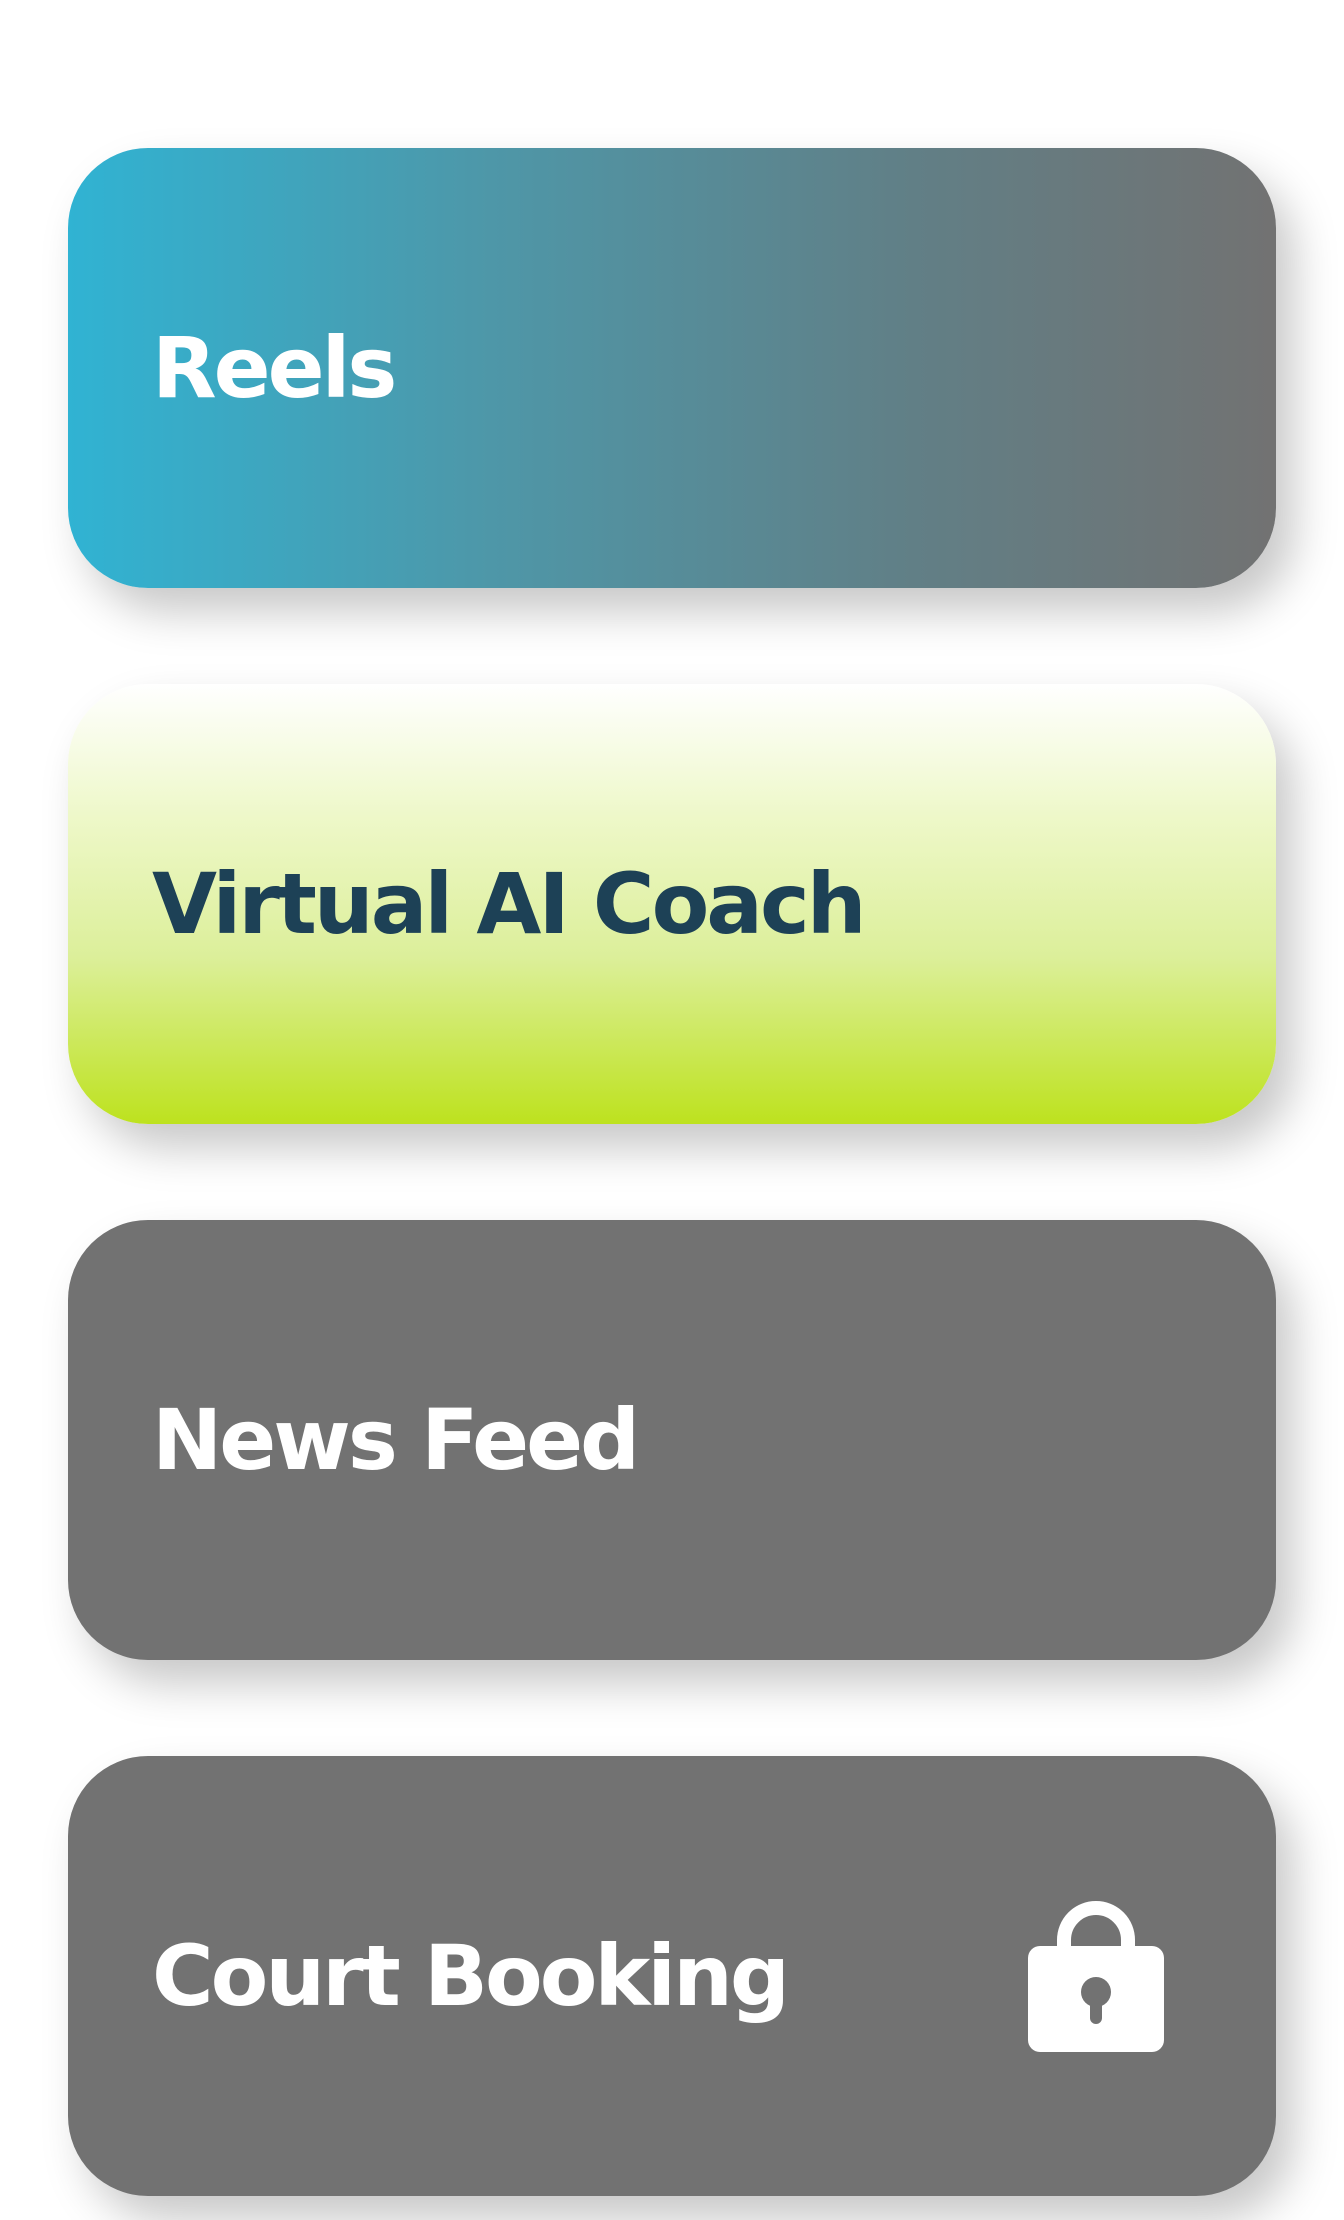 This screenshot has width=1344, height=2220. Describe the element at coordinates (471, 1976) in the screenshot. I see `court-booking-label: Court Booking` at that location.